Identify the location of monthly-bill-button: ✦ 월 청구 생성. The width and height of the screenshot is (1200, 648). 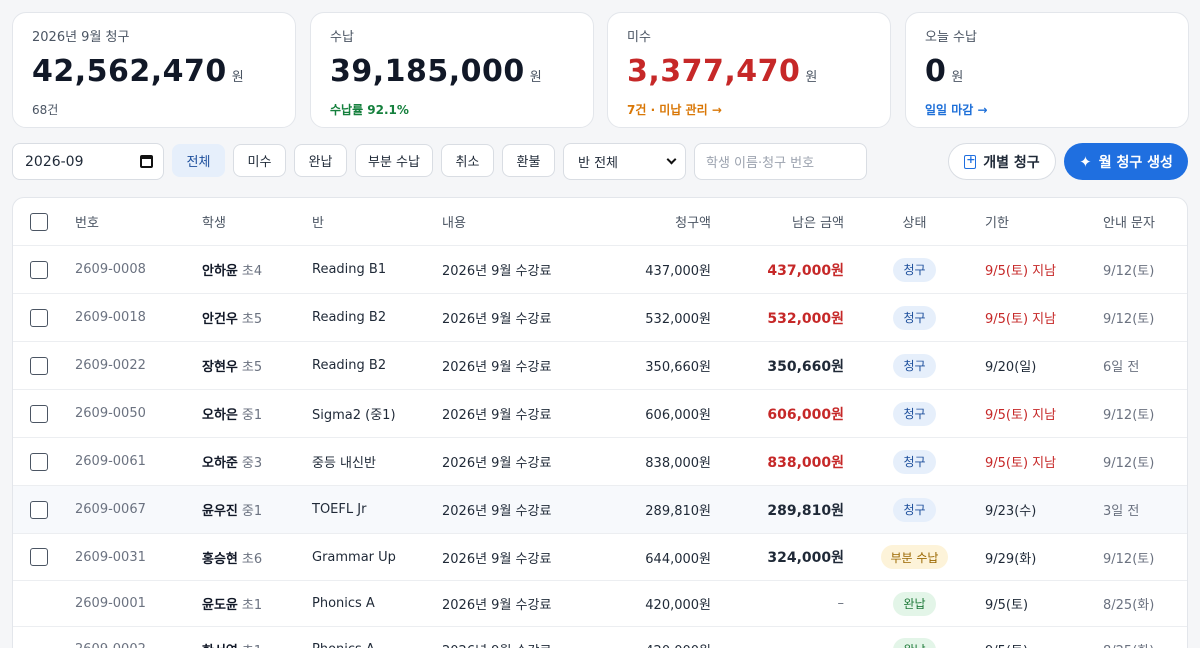
(1126, 161).